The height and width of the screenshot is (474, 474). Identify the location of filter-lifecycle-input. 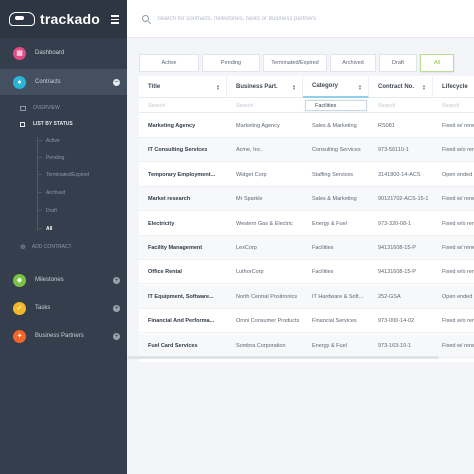
(453, 105).